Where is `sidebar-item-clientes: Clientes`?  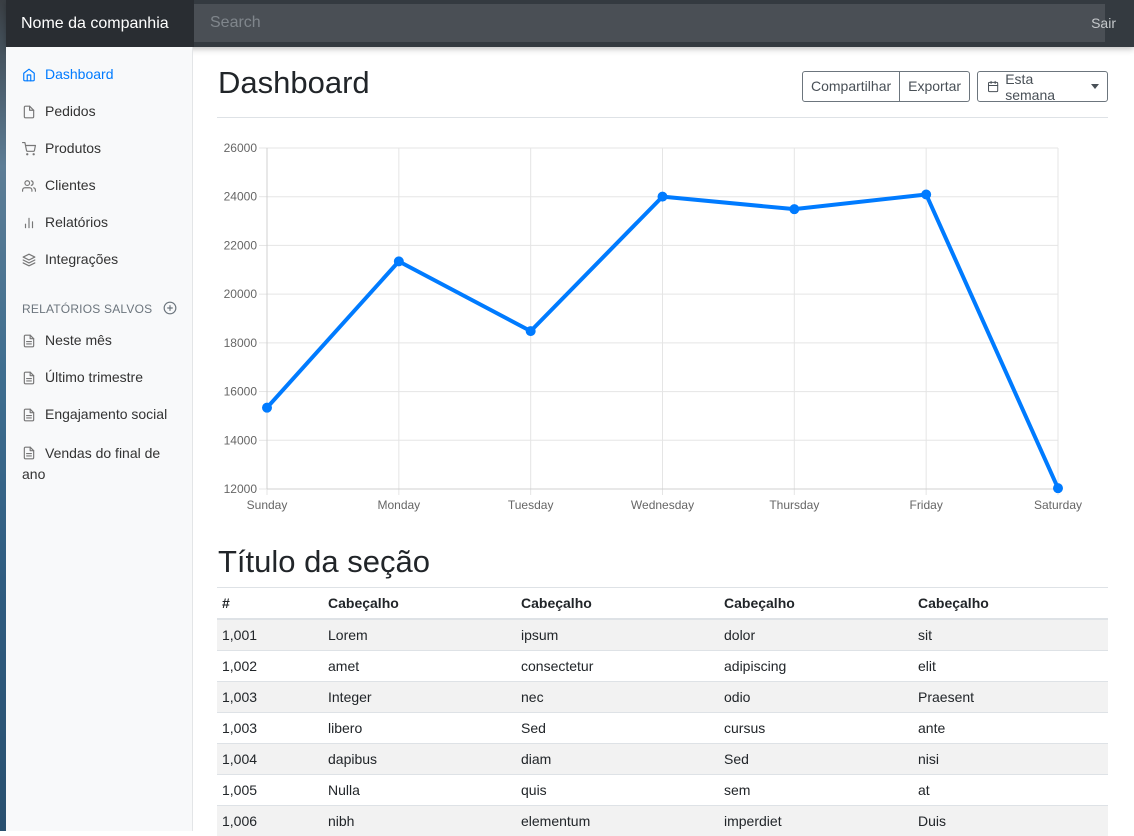 sidebar-item-clientes: Clientes is located at coordinates (59, 185).